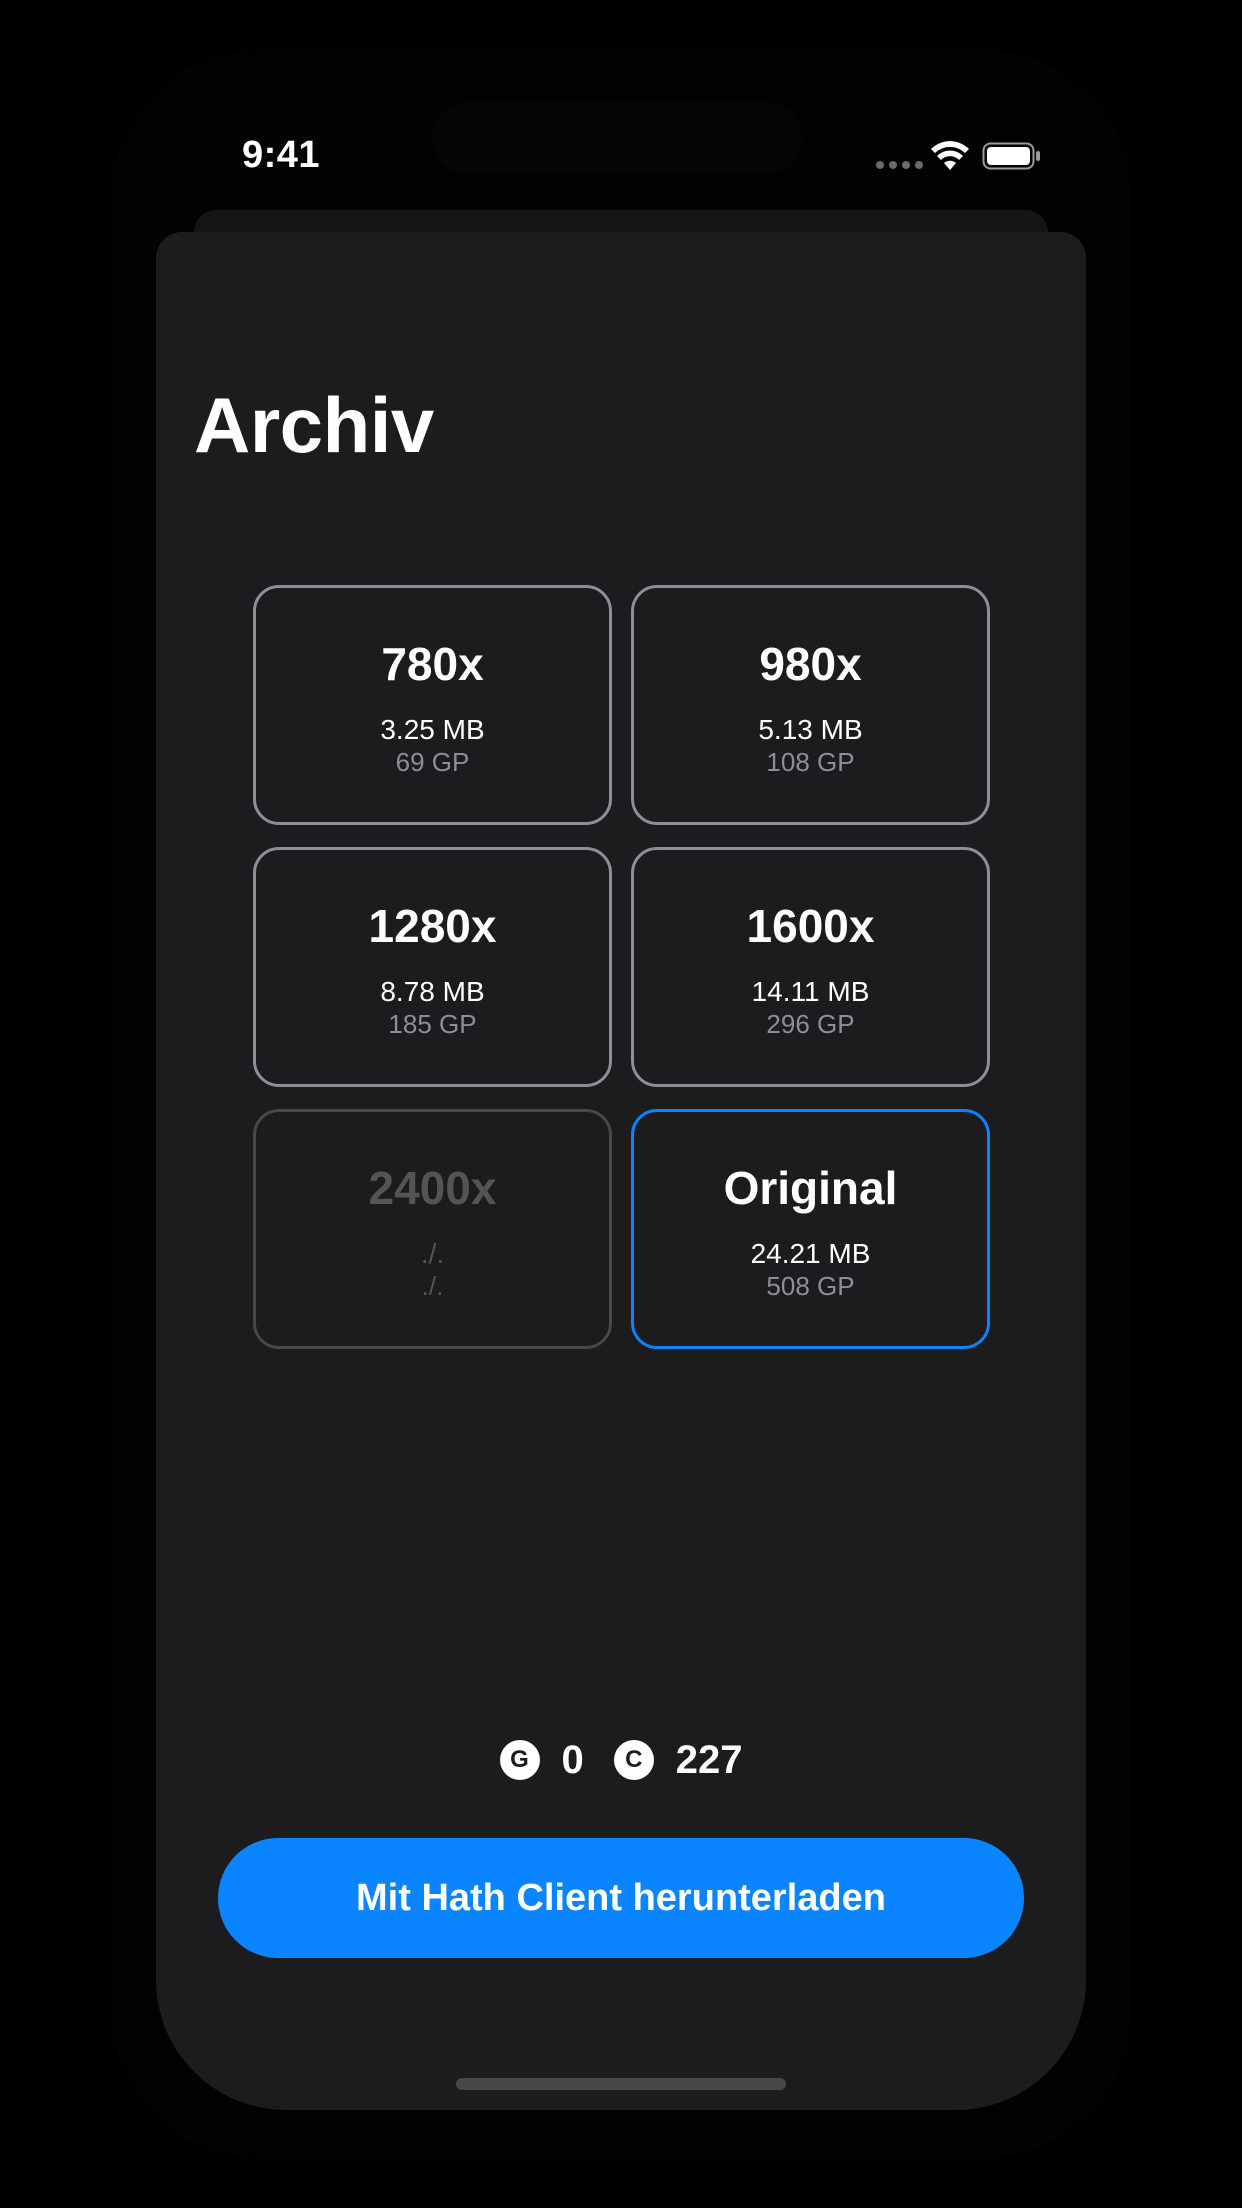  What do you see at coordinates (621, 2084) in the screenshot?
I see `home-indicator` at bounding box center [621, 2084].